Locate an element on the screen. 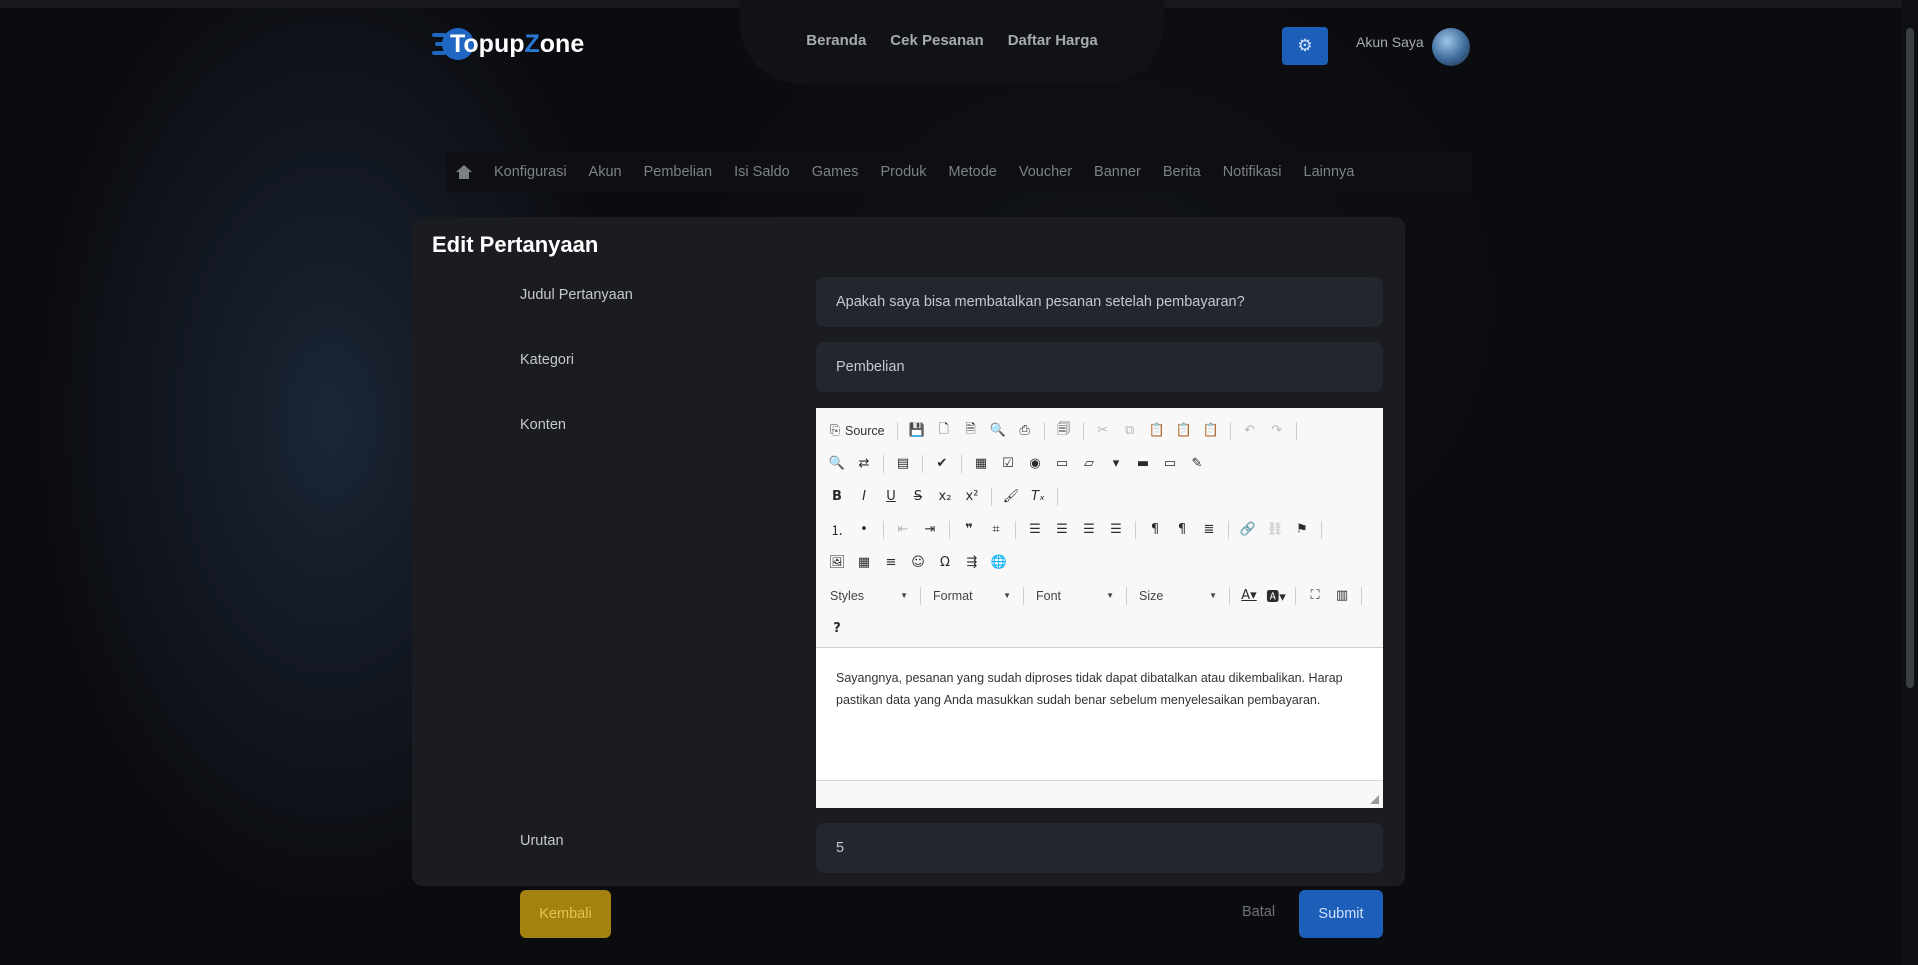 This screenshot has width=1918, height=965. textfield-icon: ▭ is located at coordinates (1062, 464).